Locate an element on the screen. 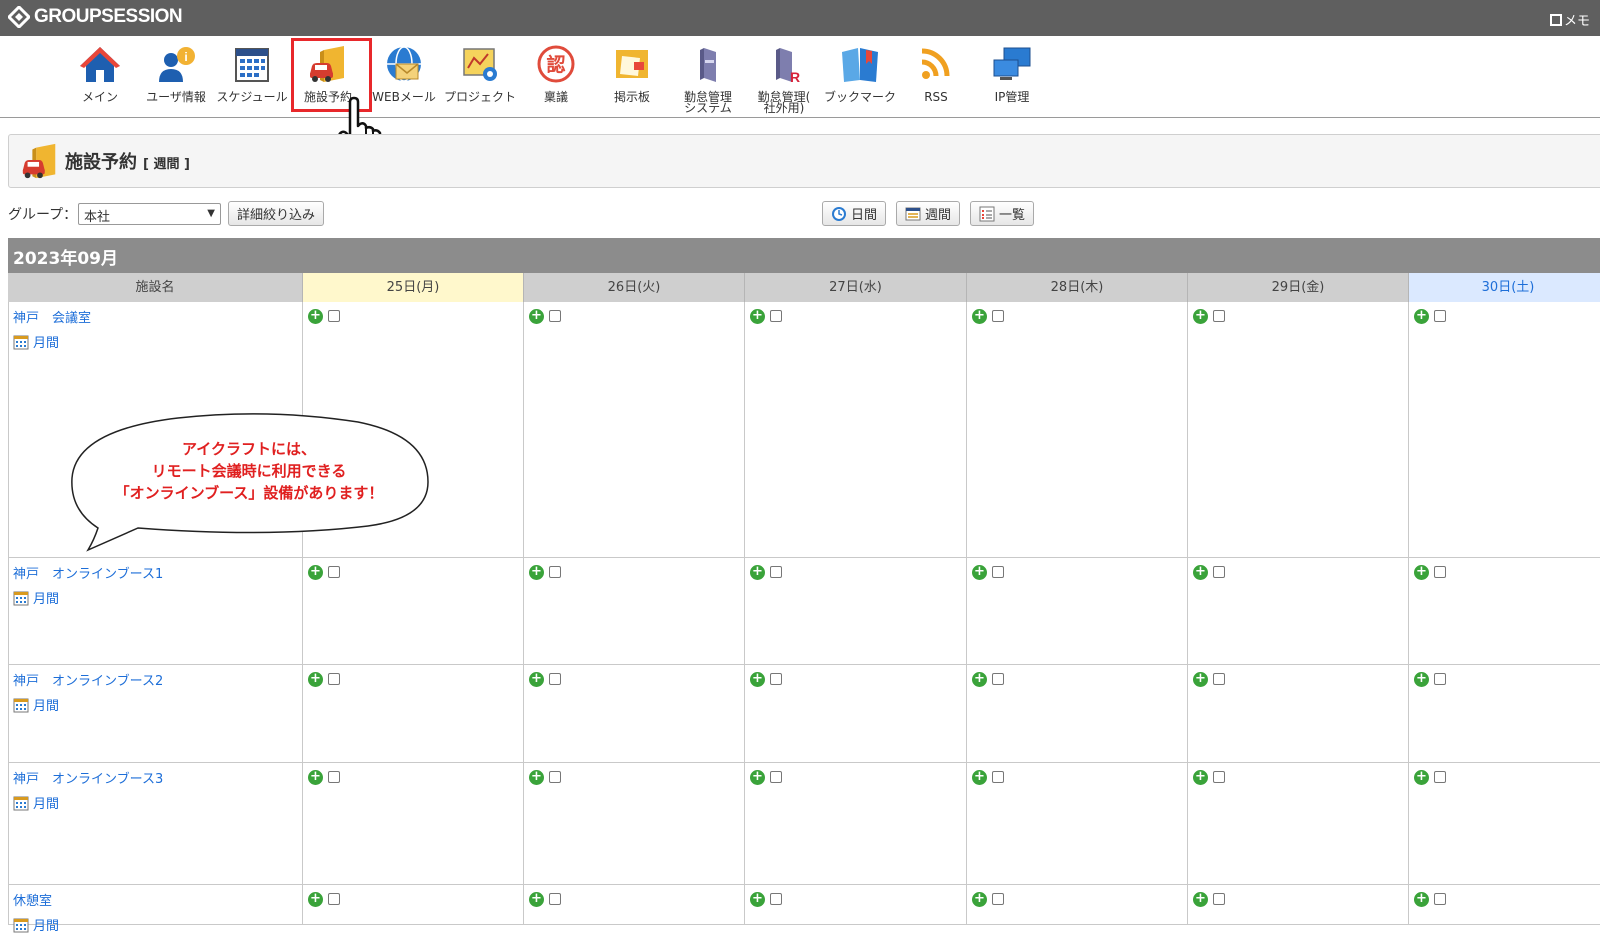  app-attendance-external: R 勤怠管理( 社外用) is located at coordinates (784, 79).